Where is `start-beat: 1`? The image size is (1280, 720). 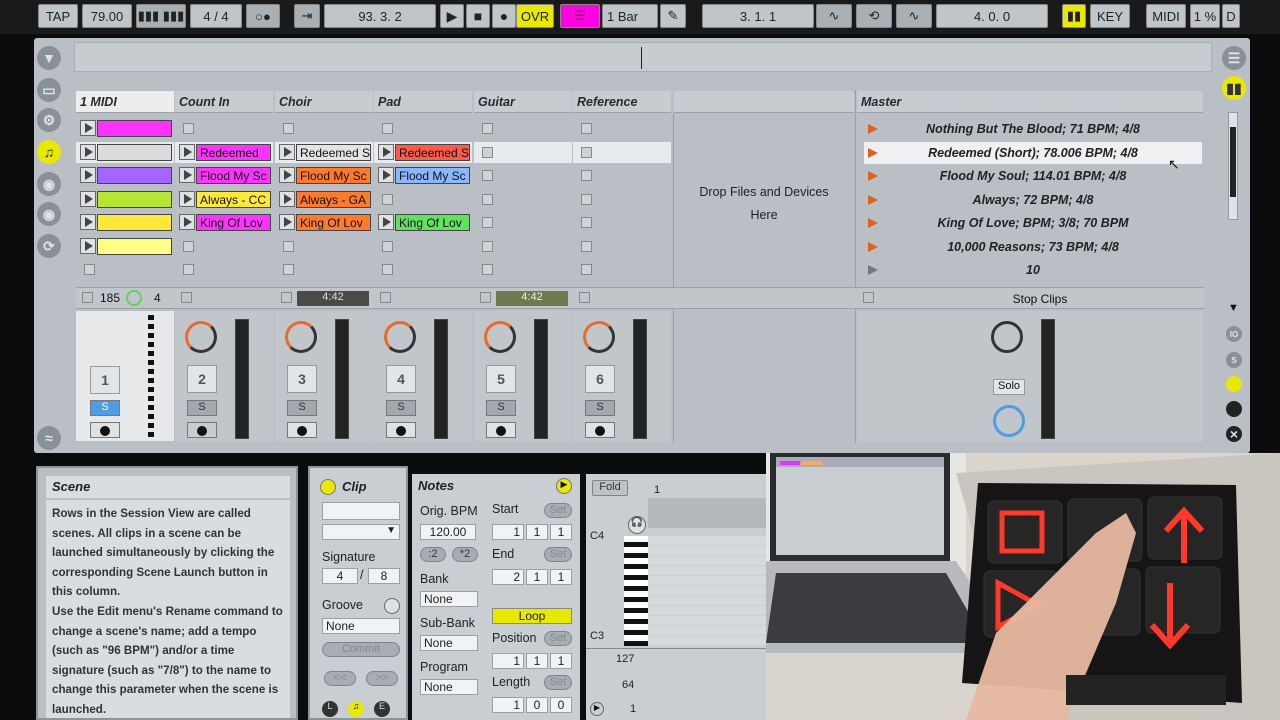 start-beat: 1 is located at coordinates (537, 532).